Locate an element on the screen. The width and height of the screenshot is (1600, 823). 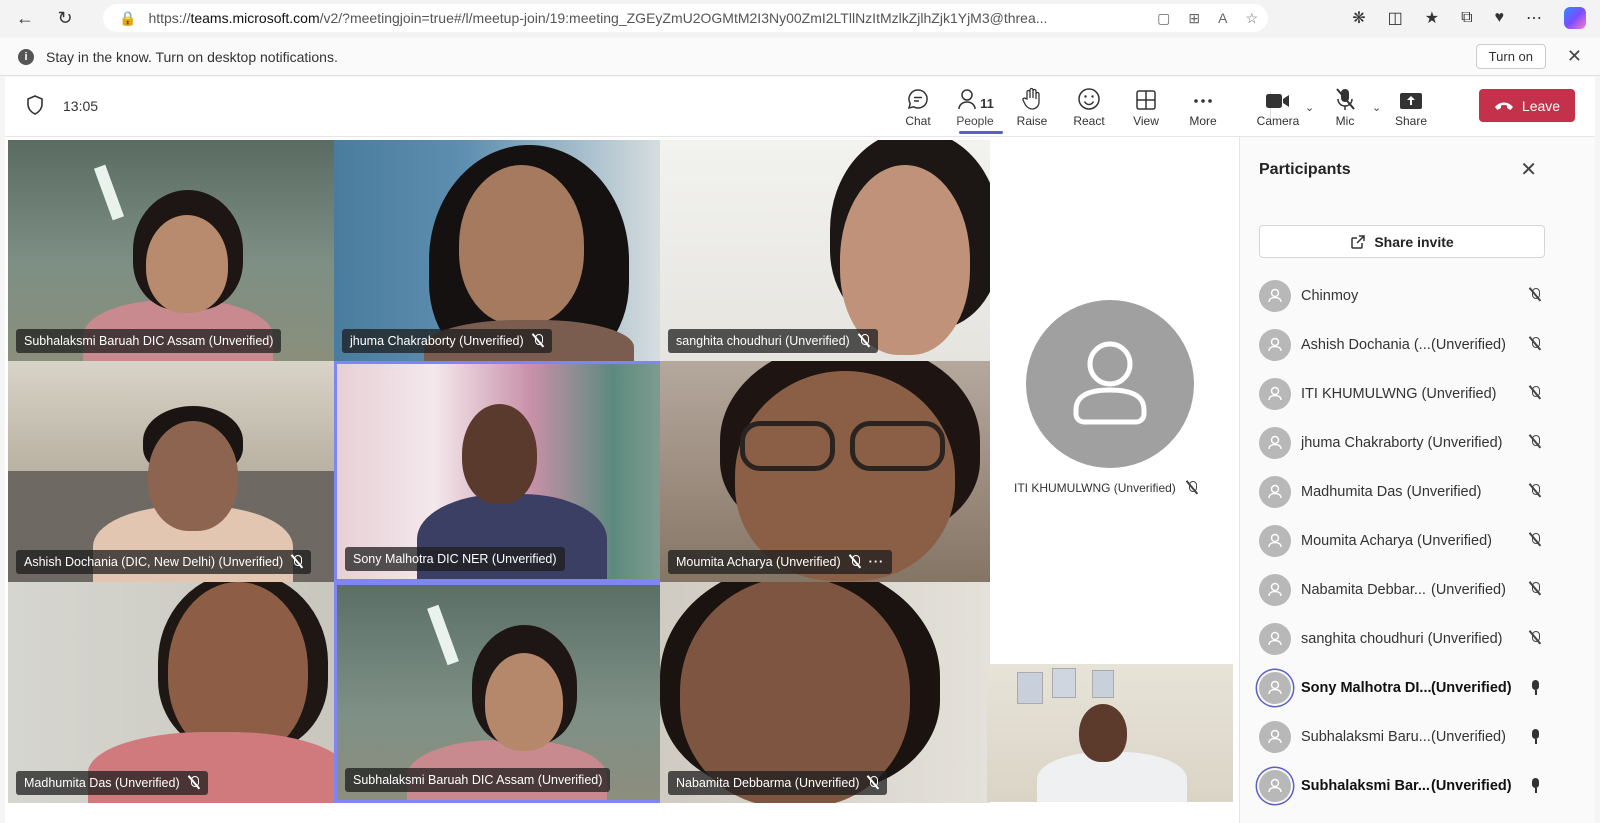
participant-item: Subhalaksmi Baru... (Unverified) is located at coordinates (1404, 736).